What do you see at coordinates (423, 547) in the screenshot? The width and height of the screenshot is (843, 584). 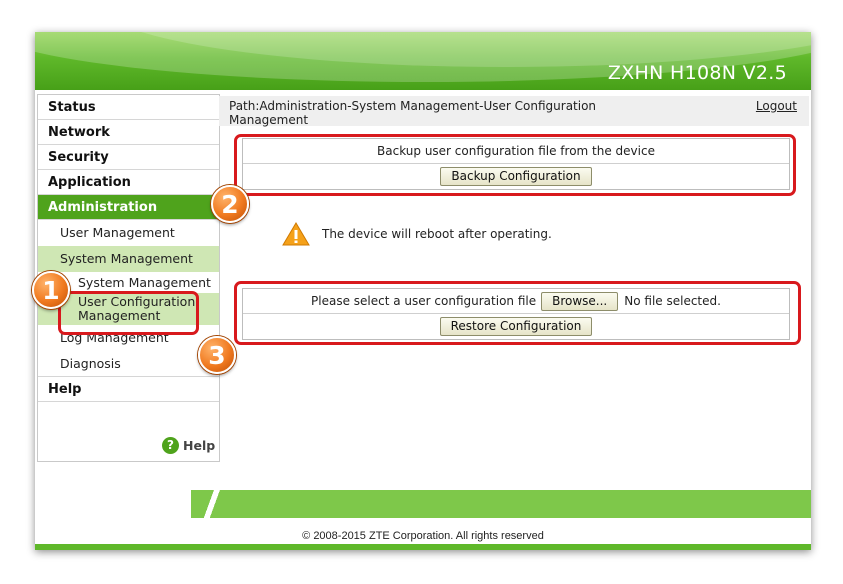 I see `bottom-bar` at bounding box center [423, 547].